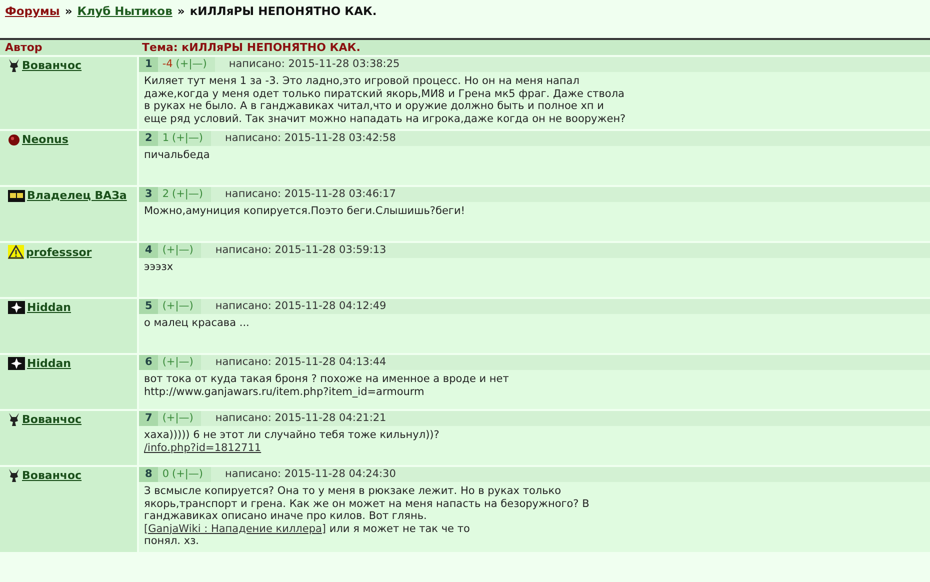 This screenshot has width=930, height=582. What do you see at coordinates (165, 194) in the screenshot?
I see `rating-value: 2` at bounding box center [165, 194].